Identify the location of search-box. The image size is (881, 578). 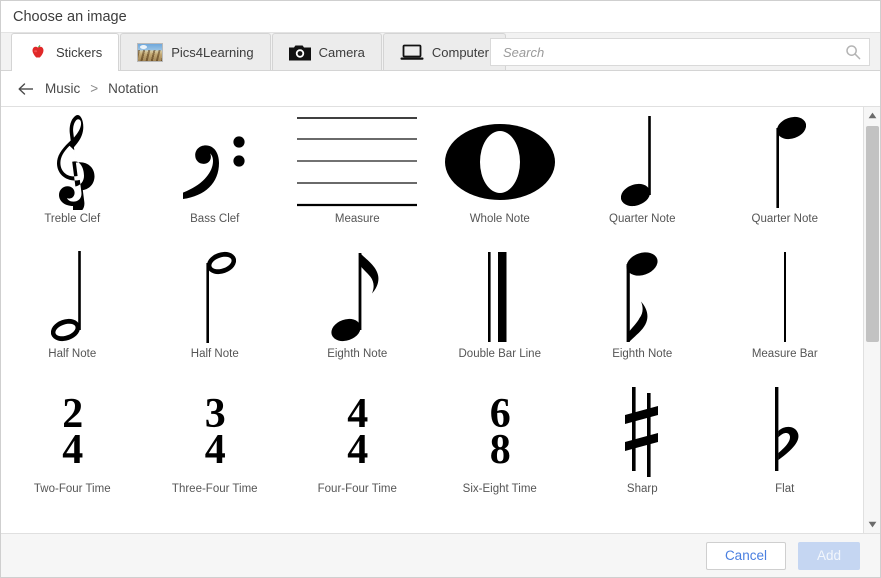
(680, 52).